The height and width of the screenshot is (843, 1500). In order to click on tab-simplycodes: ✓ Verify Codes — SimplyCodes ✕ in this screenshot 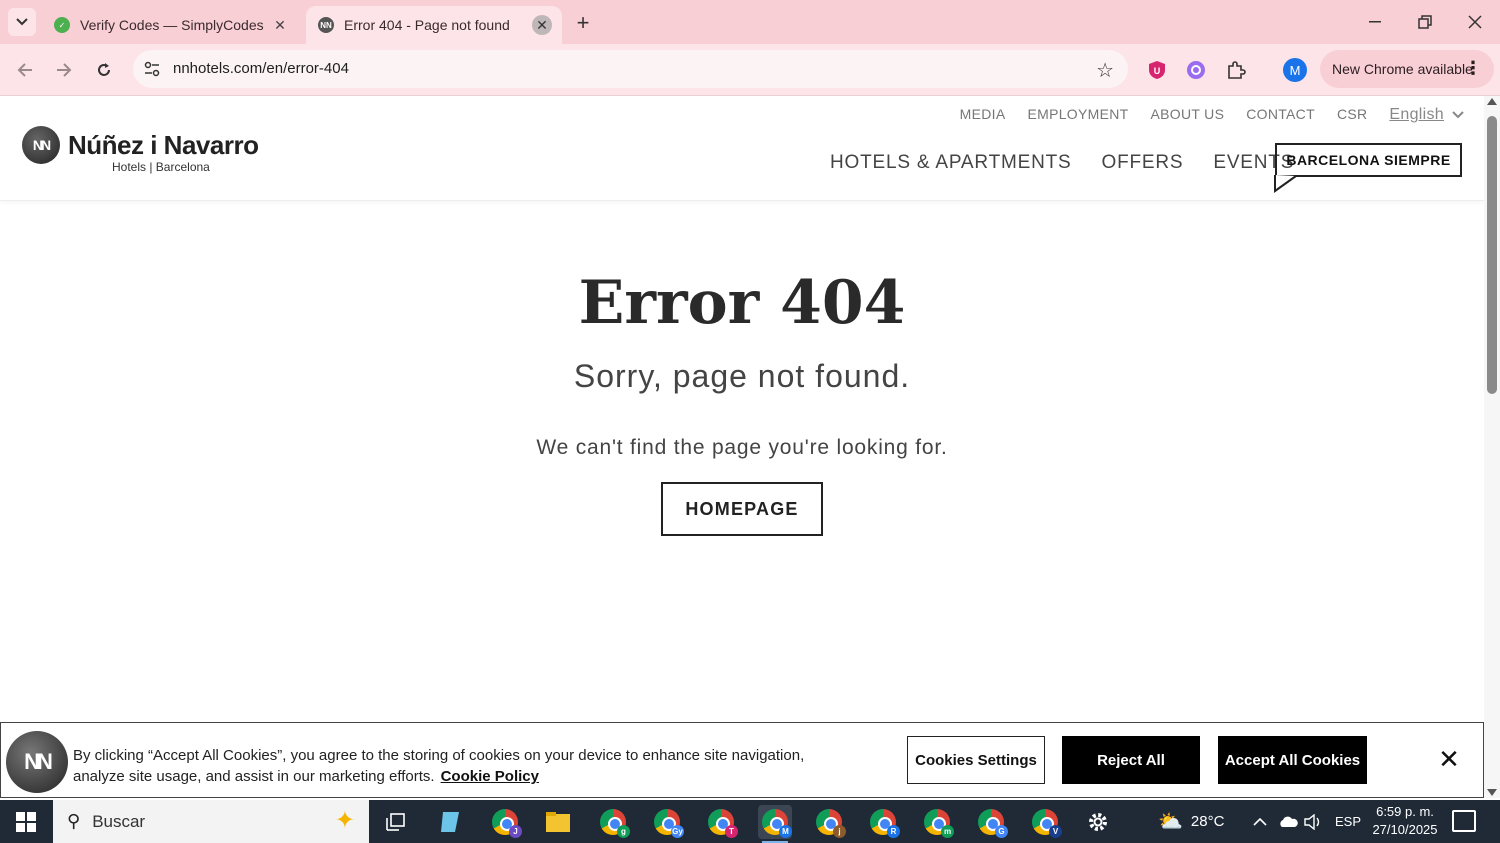, I will do `click(171, 25)`.